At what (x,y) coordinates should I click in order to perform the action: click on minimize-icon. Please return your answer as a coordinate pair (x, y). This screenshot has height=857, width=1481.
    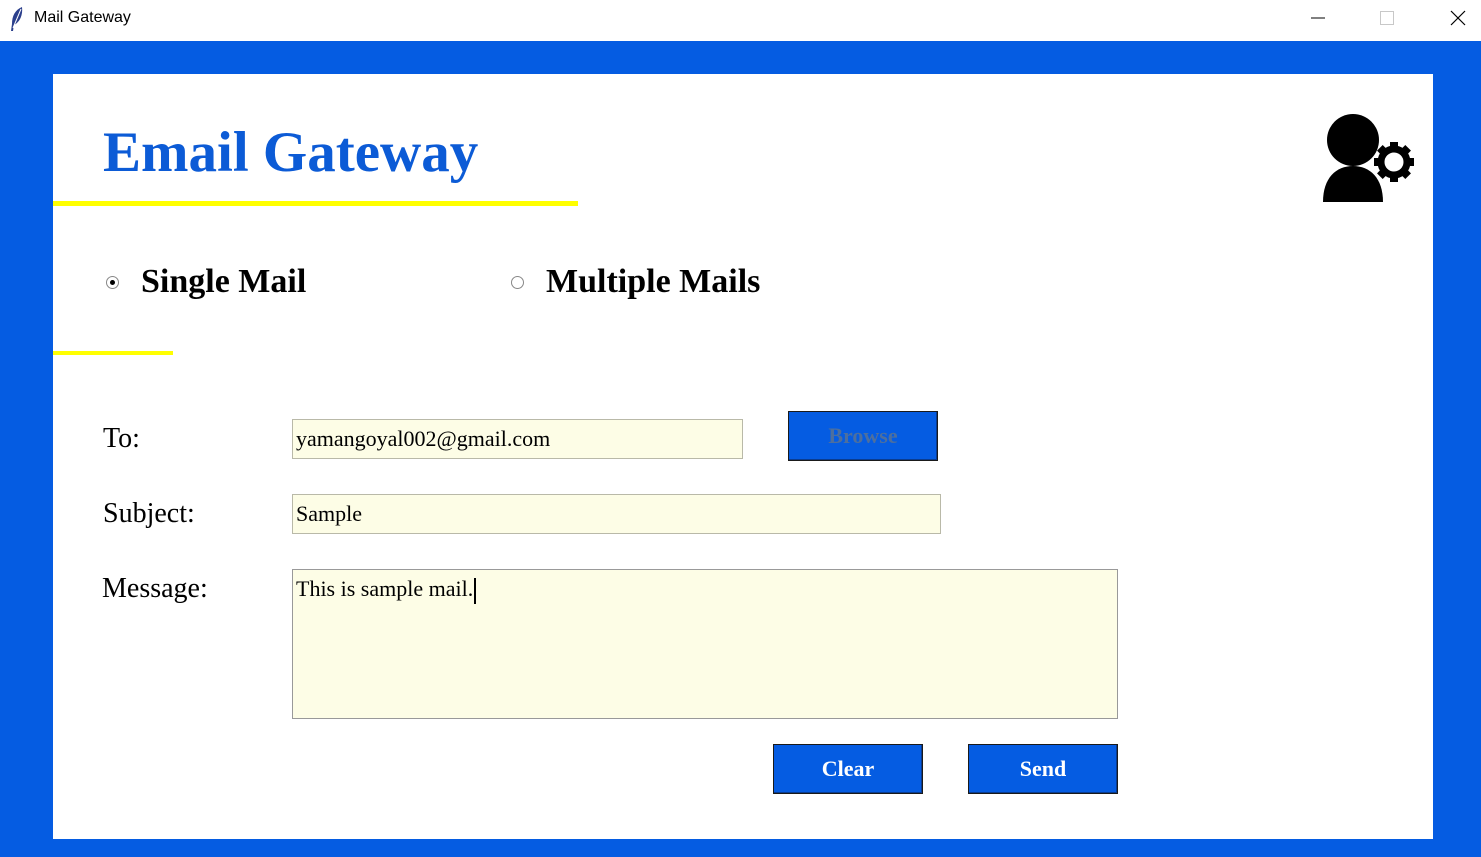
    Looking at the image, I should click on (1318, 18).